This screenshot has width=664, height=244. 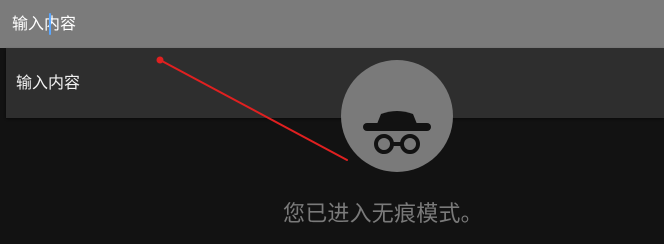 What do you see at coordinates (50, 24) in the screenshot?
I see `text-caret` at bounding box center [50, 24].